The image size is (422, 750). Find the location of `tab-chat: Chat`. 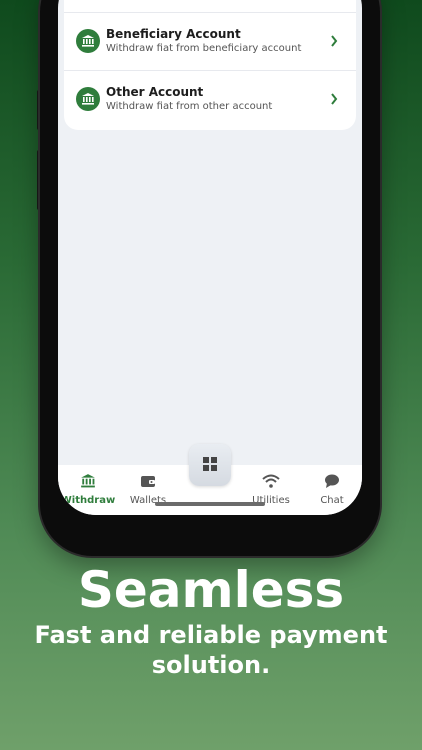

tab-chat: Chat is located at coordinates (332, 489).